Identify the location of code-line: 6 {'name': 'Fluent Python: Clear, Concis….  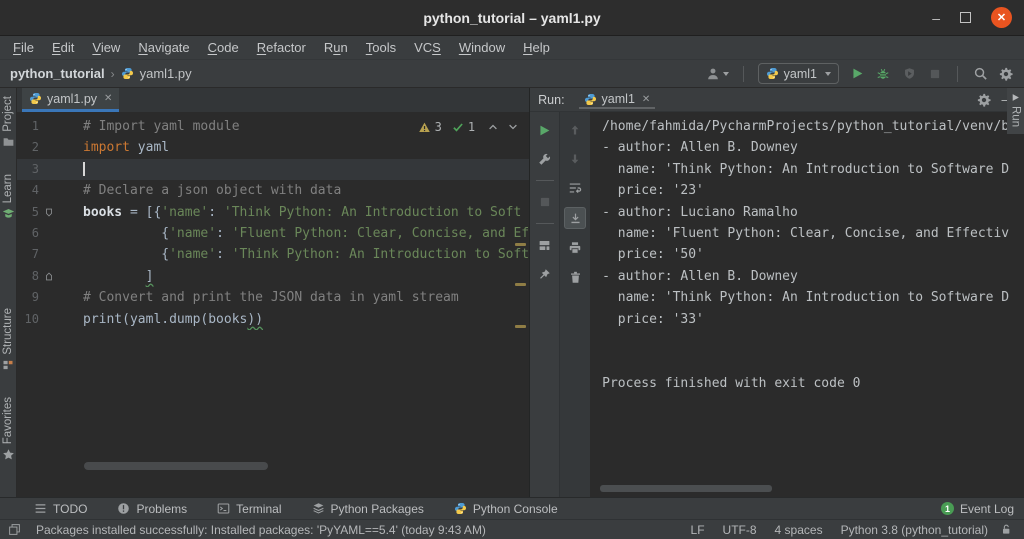
(273, 233).